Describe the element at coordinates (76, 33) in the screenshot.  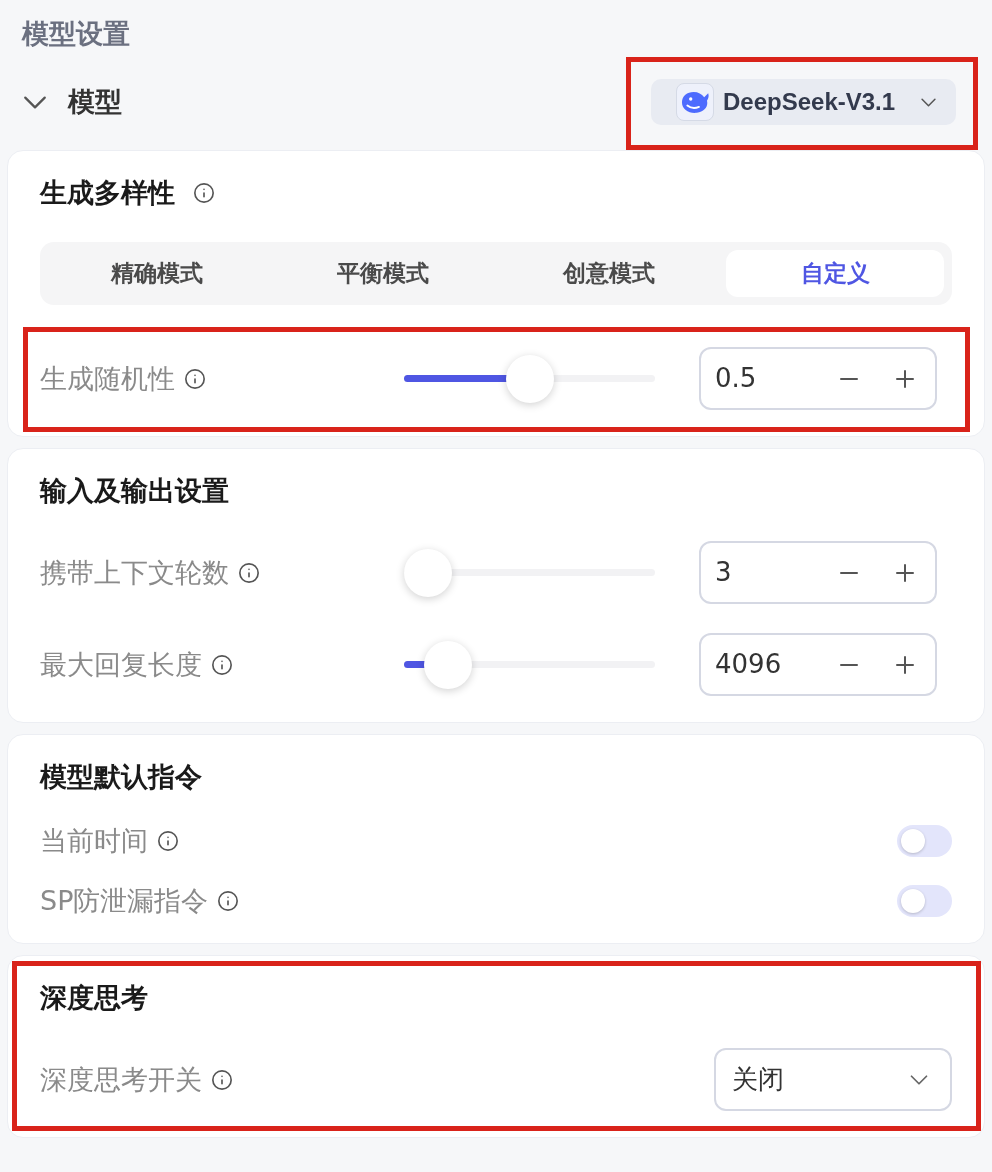
I see `panel-title: 模型设置` at that location.